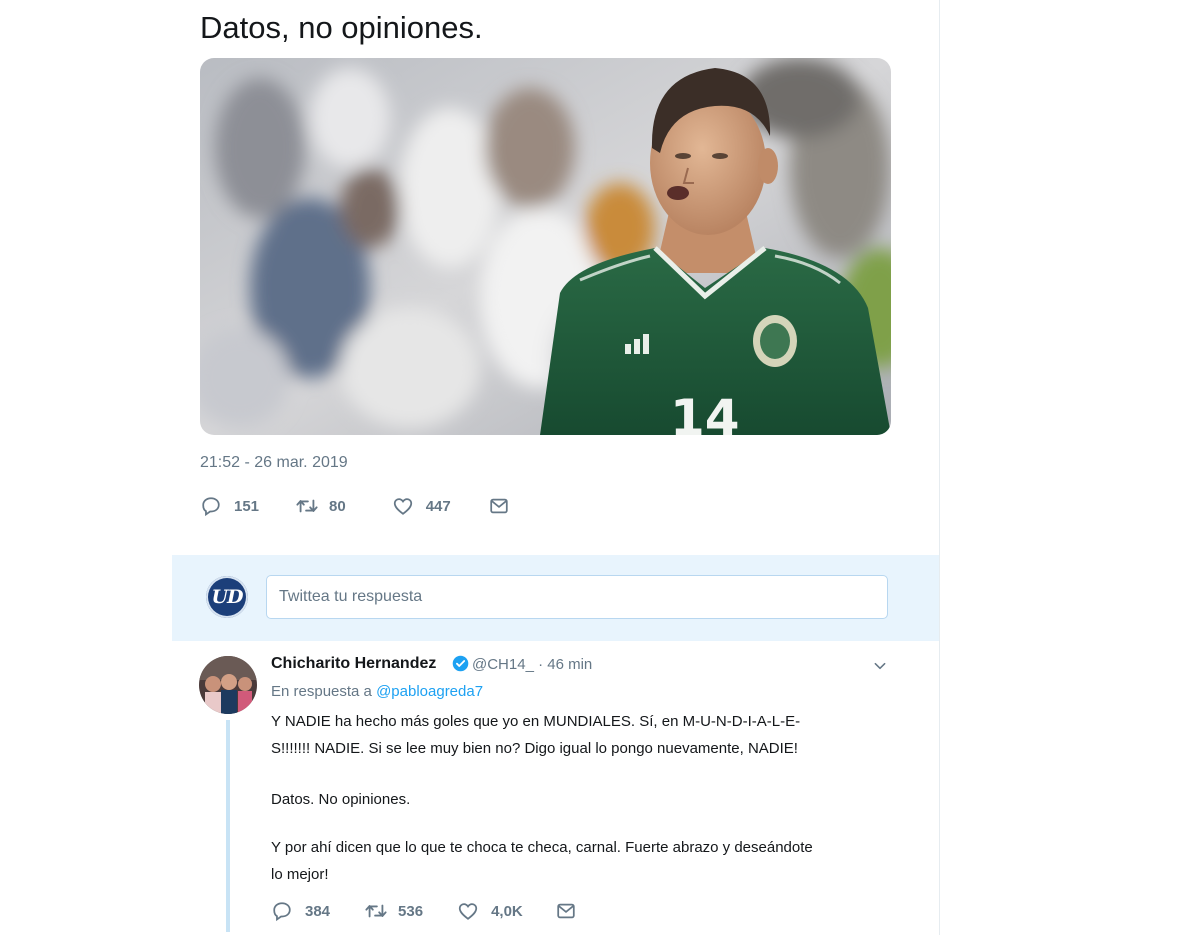 The width and height of the screenshot is (1200, 950). I want to click on in-reply-prefix: En respuesta a, so click(324, 691).